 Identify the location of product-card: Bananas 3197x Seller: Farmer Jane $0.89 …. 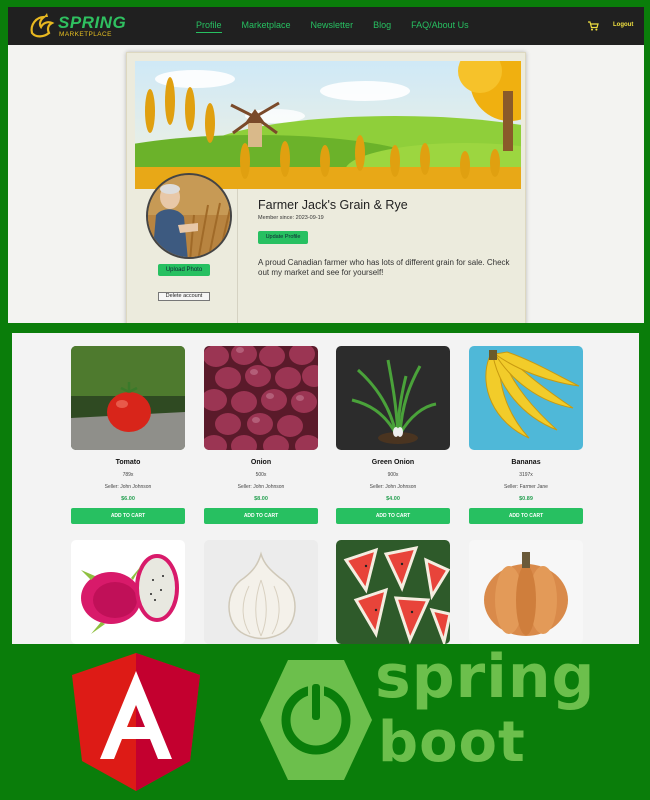
(526, 435).